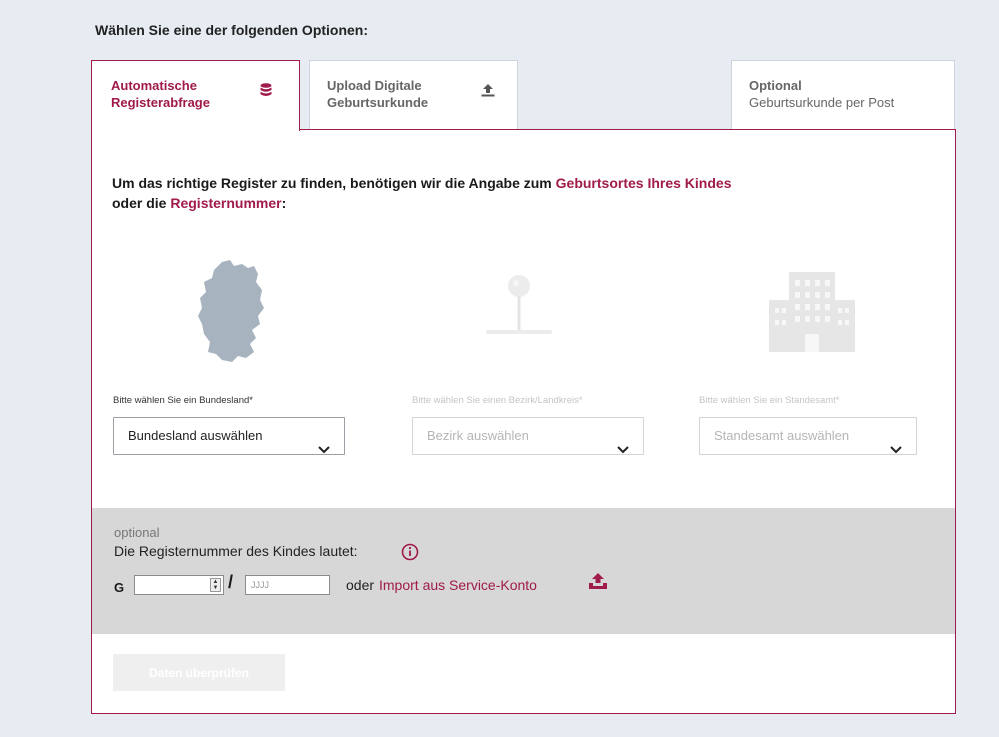 The width and height of the screenshot is (999, 737). I want to click on intro-part2: oder die, so click(141, 203).